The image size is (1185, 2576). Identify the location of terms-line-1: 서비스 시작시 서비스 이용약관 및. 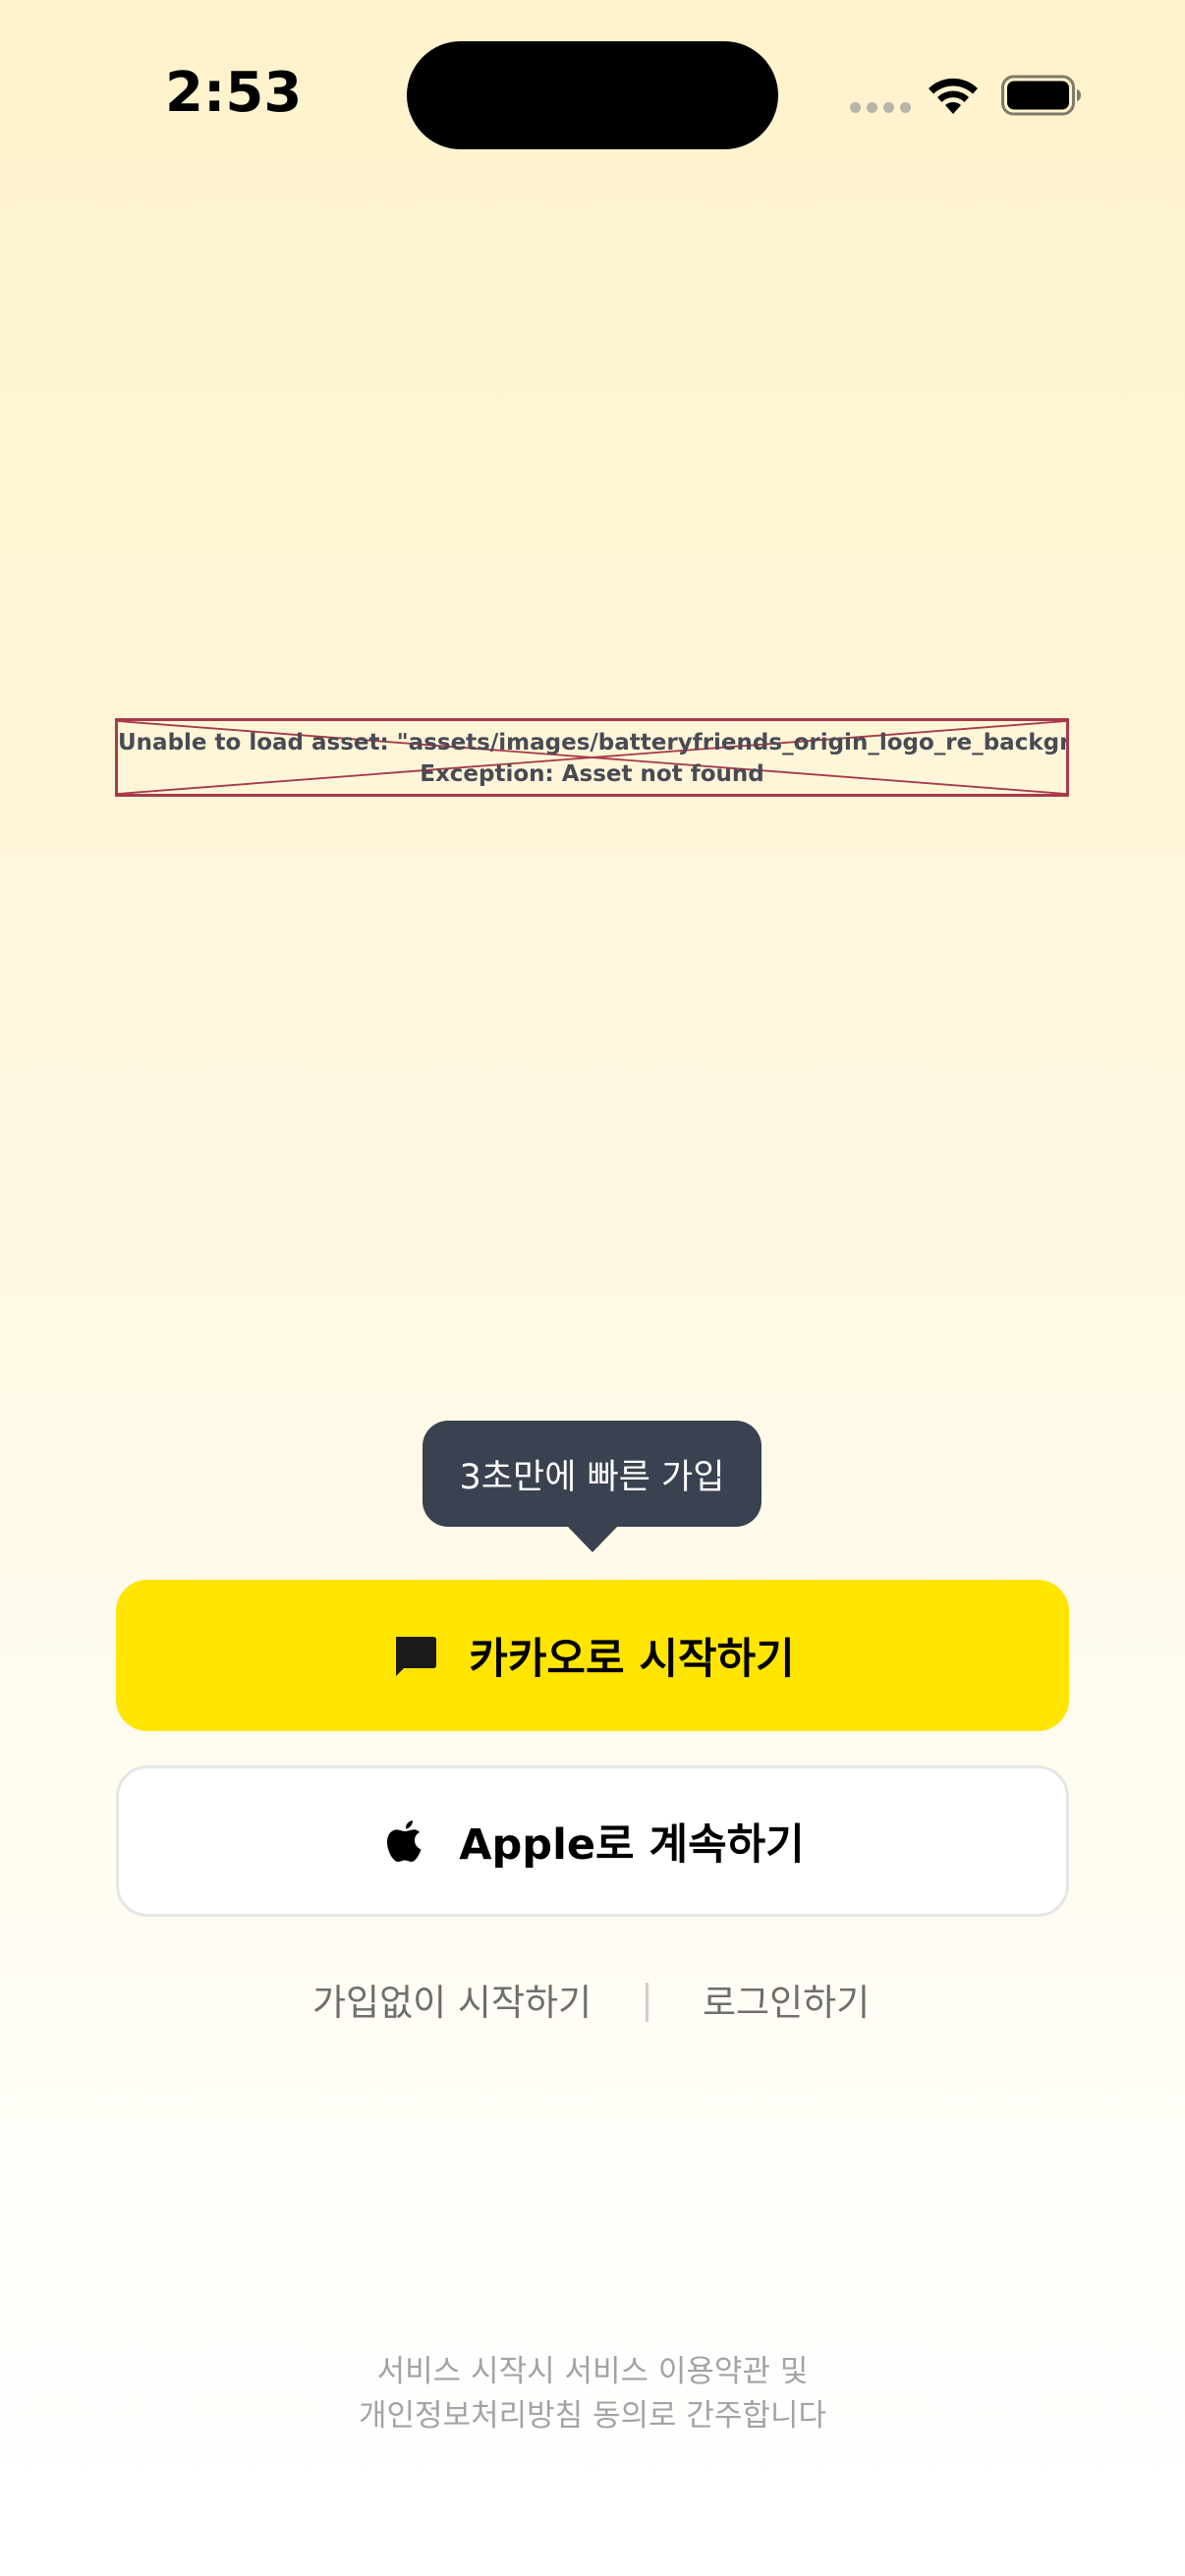
(592, 2371).